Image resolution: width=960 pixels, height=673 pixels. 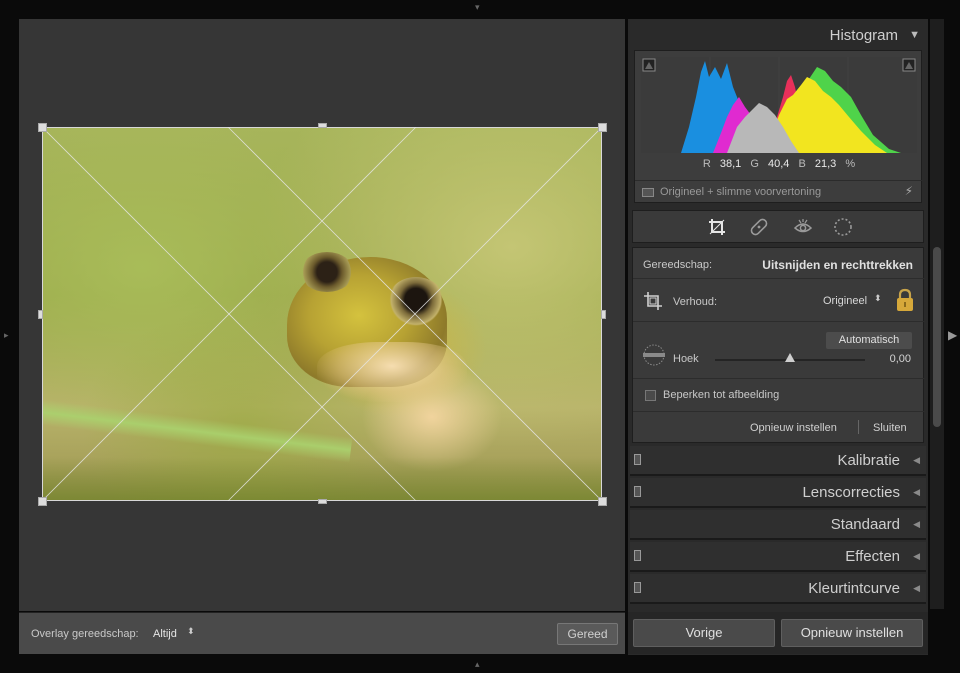 I want to click on smart-preview-label: Origineel + slimme voorvertoning, so click(x=741, y=192).